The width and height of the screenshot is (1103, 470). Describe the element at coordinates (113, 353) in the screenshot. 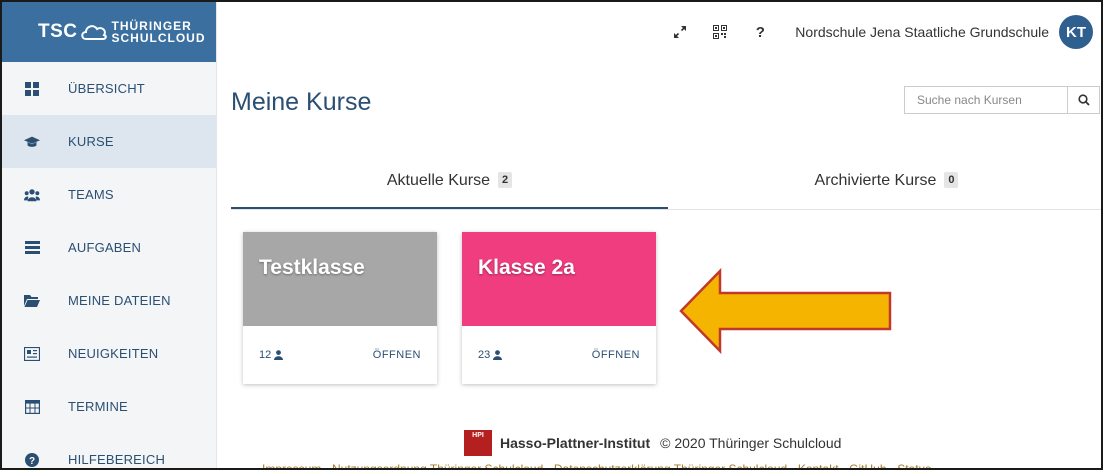

I see `sidebar-item-label: NEUIGKEITEN` at that location.